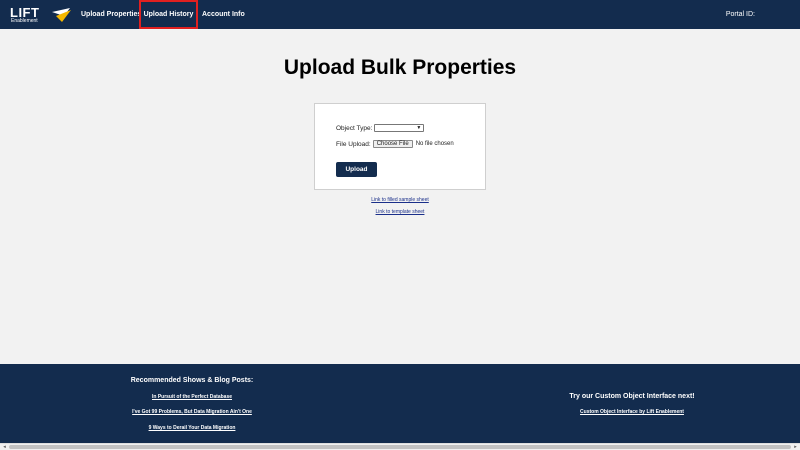  What do you see at coordinates (399, 128) in the screenshot?
I see `object-type-select: ▼` at bounding box center [399, 128].